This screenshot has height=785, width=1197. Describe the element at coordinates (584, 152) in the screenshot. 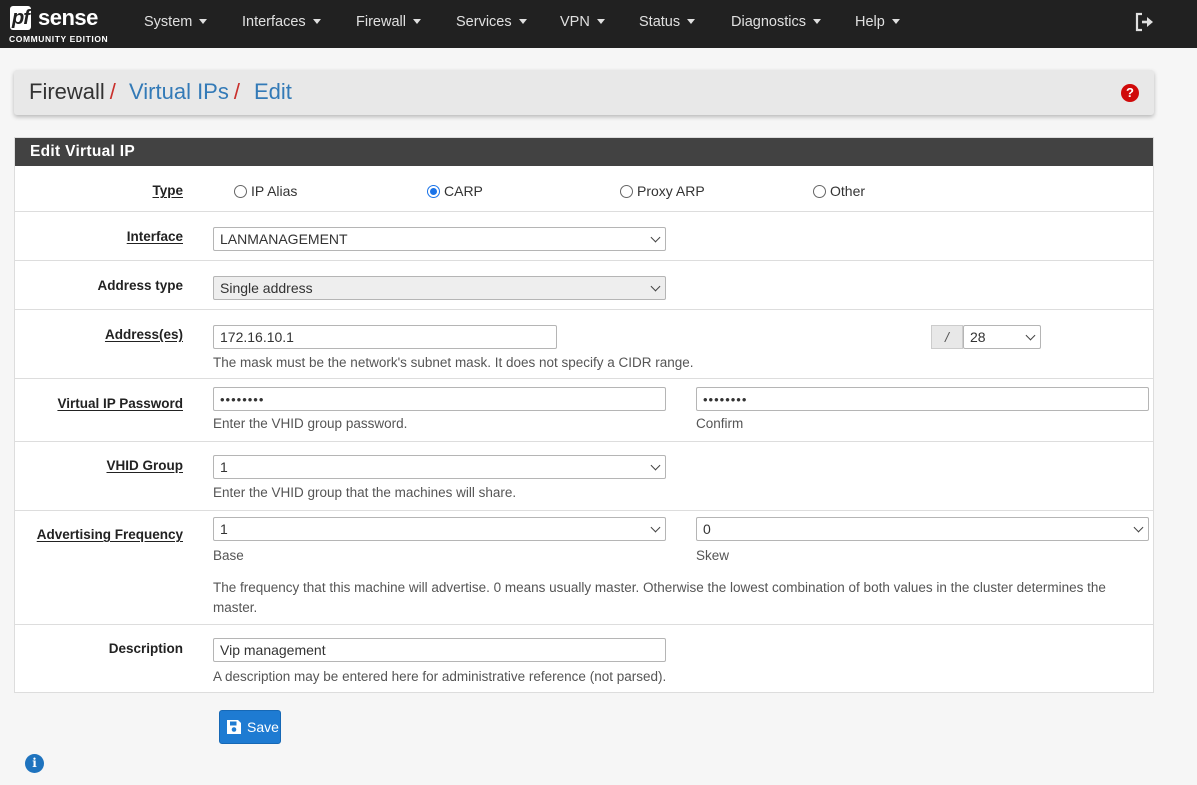

I see `panel-title: Edit Virtual IP` at that location.